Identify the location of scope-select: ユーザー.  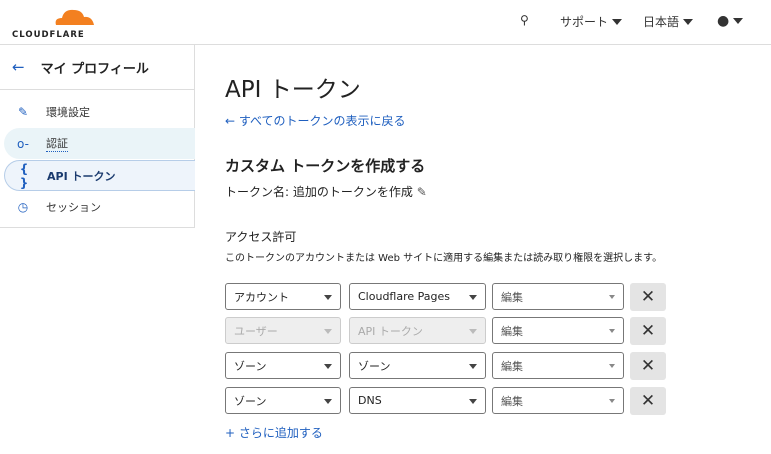
(283, 330).